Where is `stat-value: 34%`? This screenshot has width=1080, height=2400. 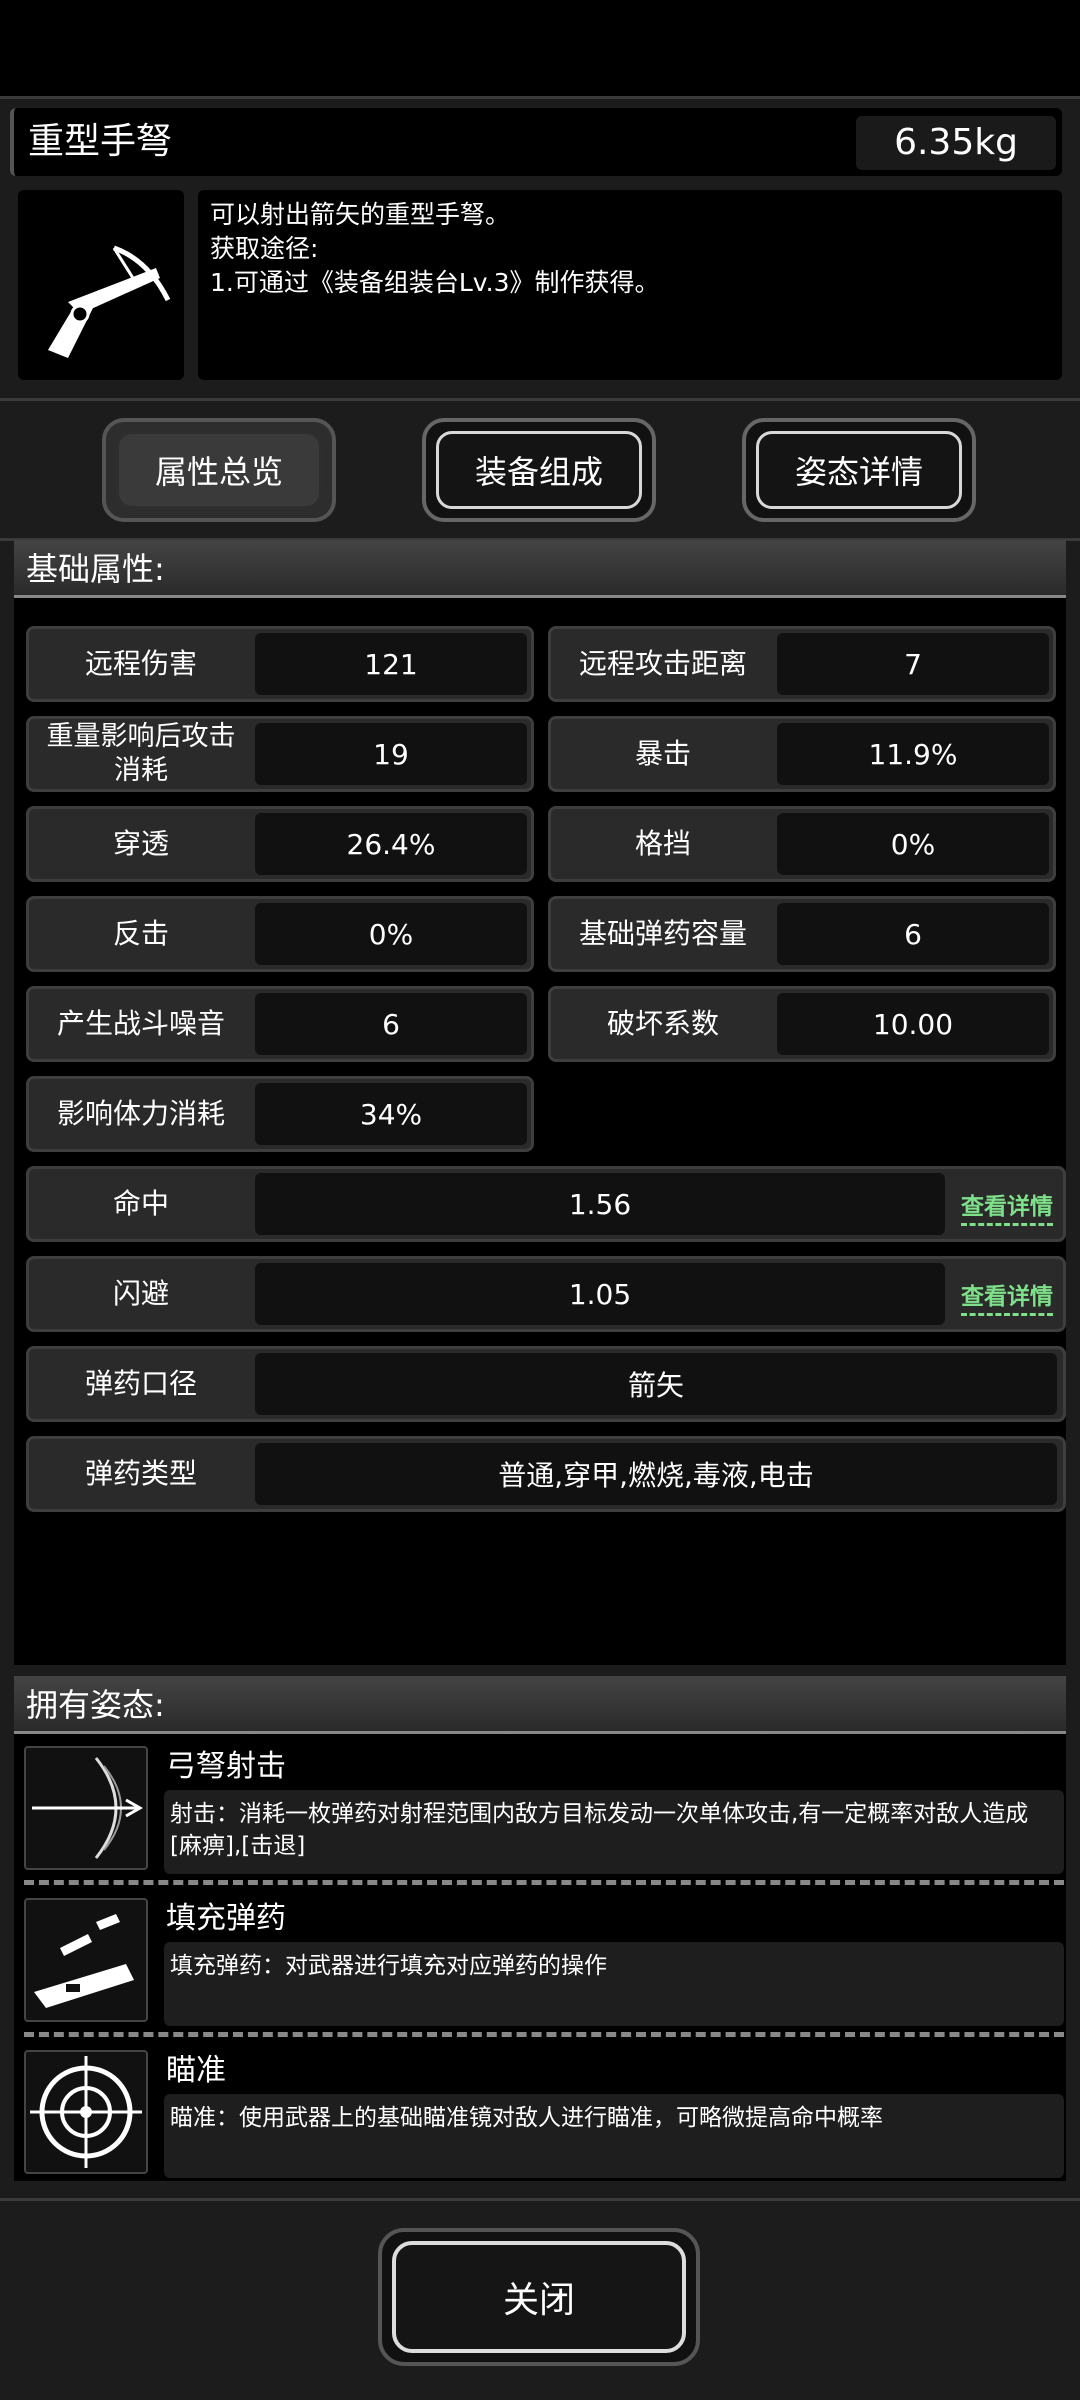 stat-value: 34% is located at coordinates (391, 1114).